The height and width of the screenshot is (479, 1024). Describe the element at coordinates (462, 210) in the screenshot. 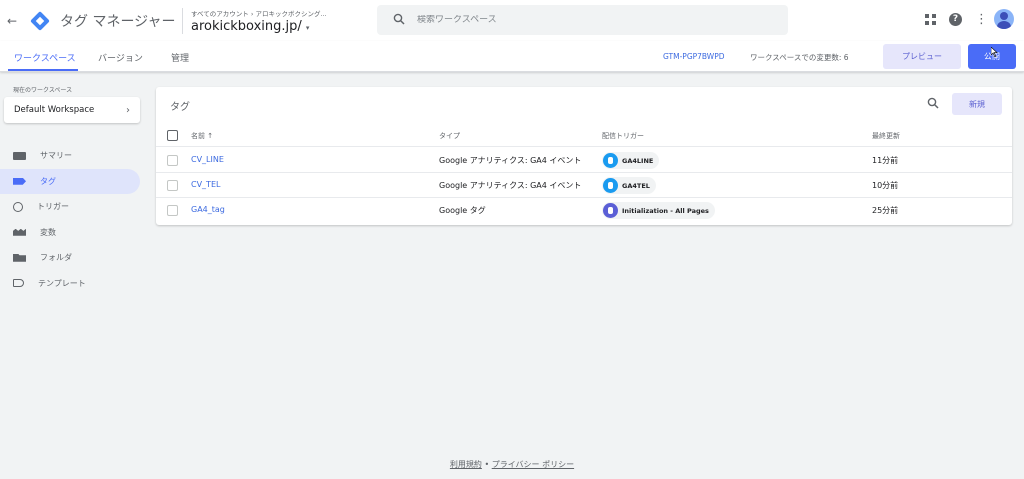

I see `tag-type: Google タグ` at that location.